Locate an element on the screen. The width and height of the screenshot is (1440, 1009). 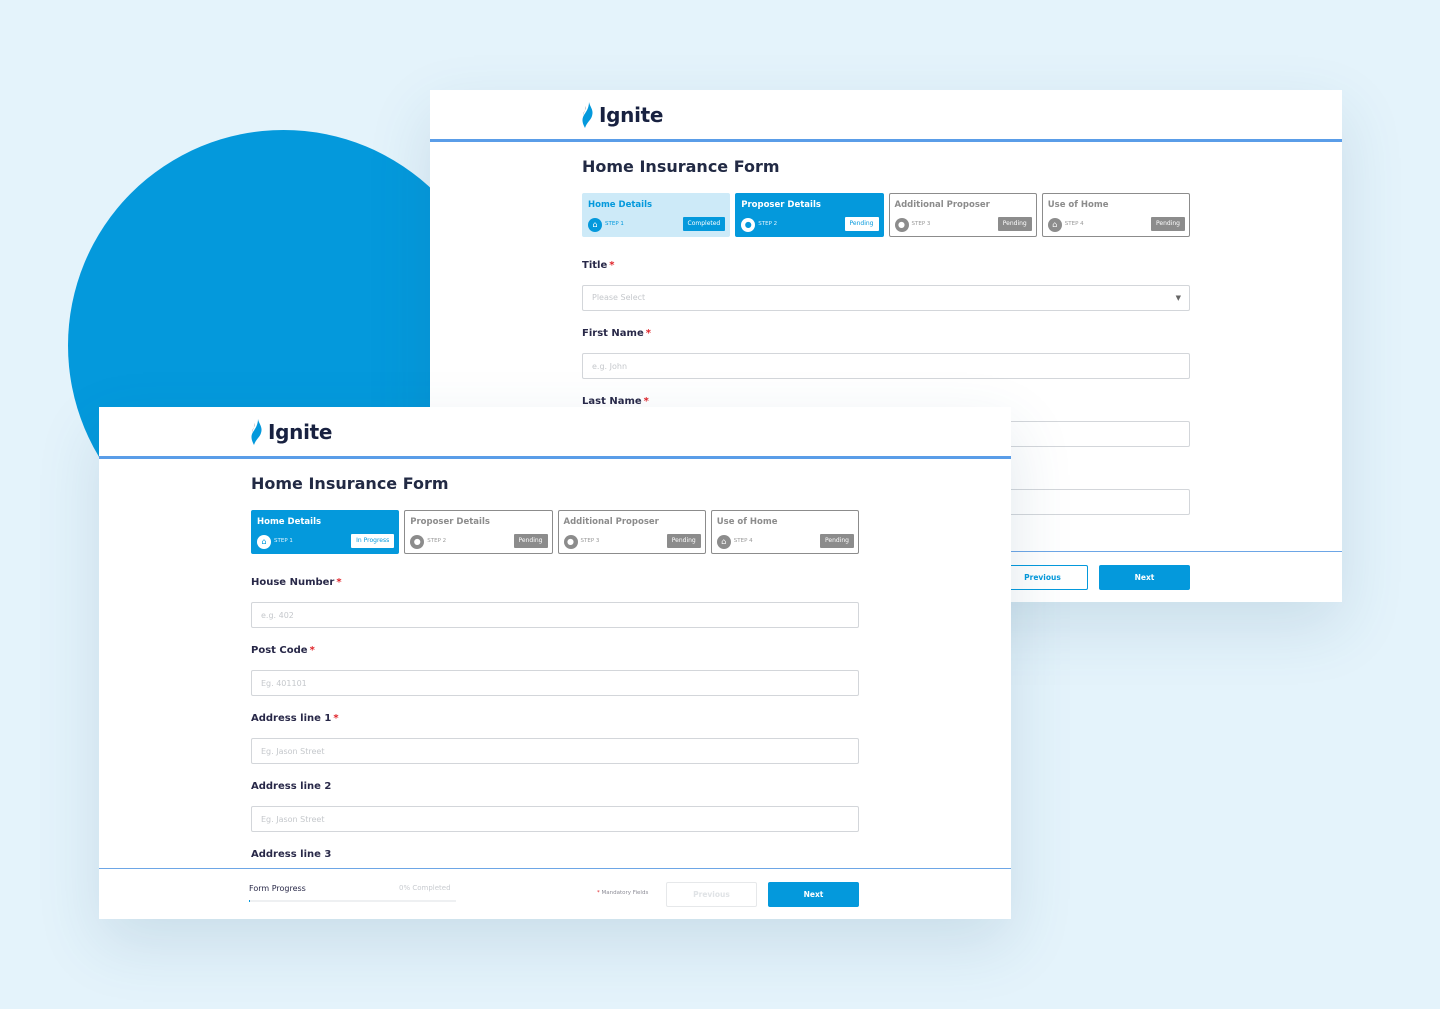
mandatory-text: Mandatory Fields is located at coordinates (625, 893).